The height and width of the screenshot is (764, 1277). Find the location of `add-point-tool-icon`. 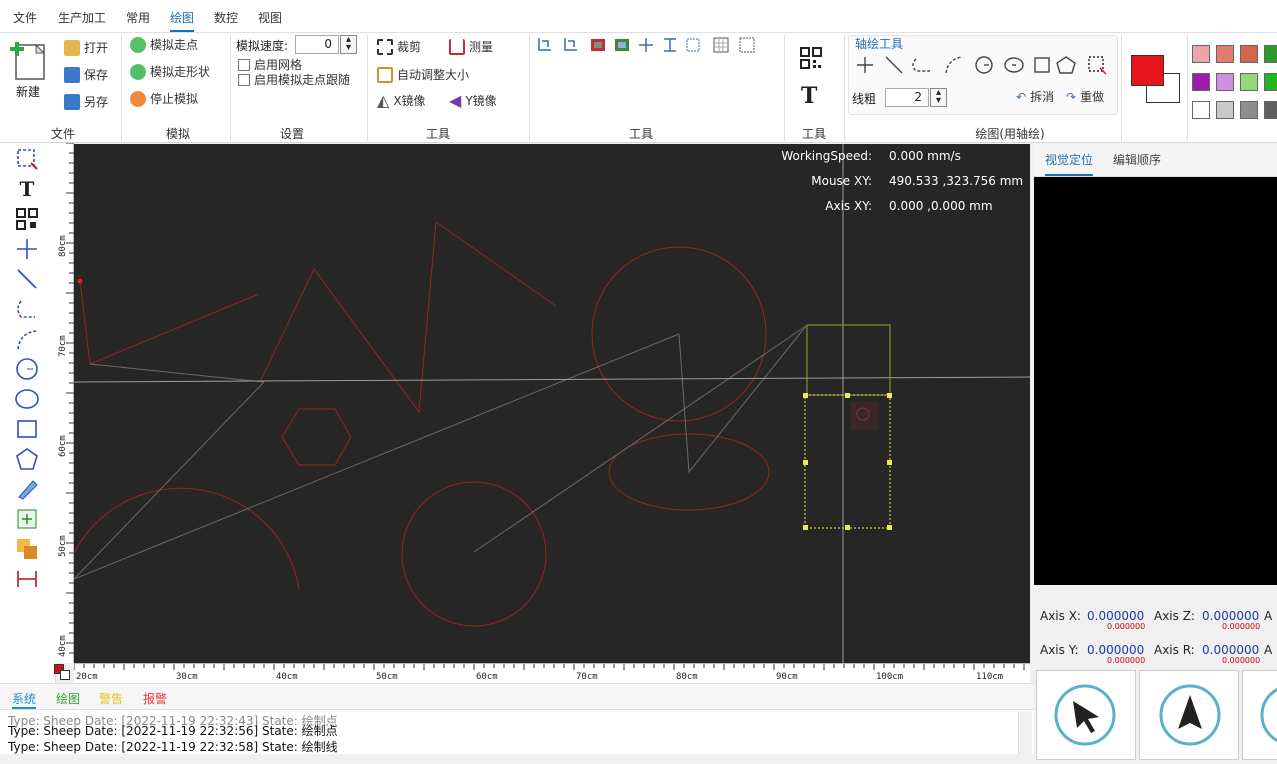

add-point-tool-icon is located at coordinates (27, 519).